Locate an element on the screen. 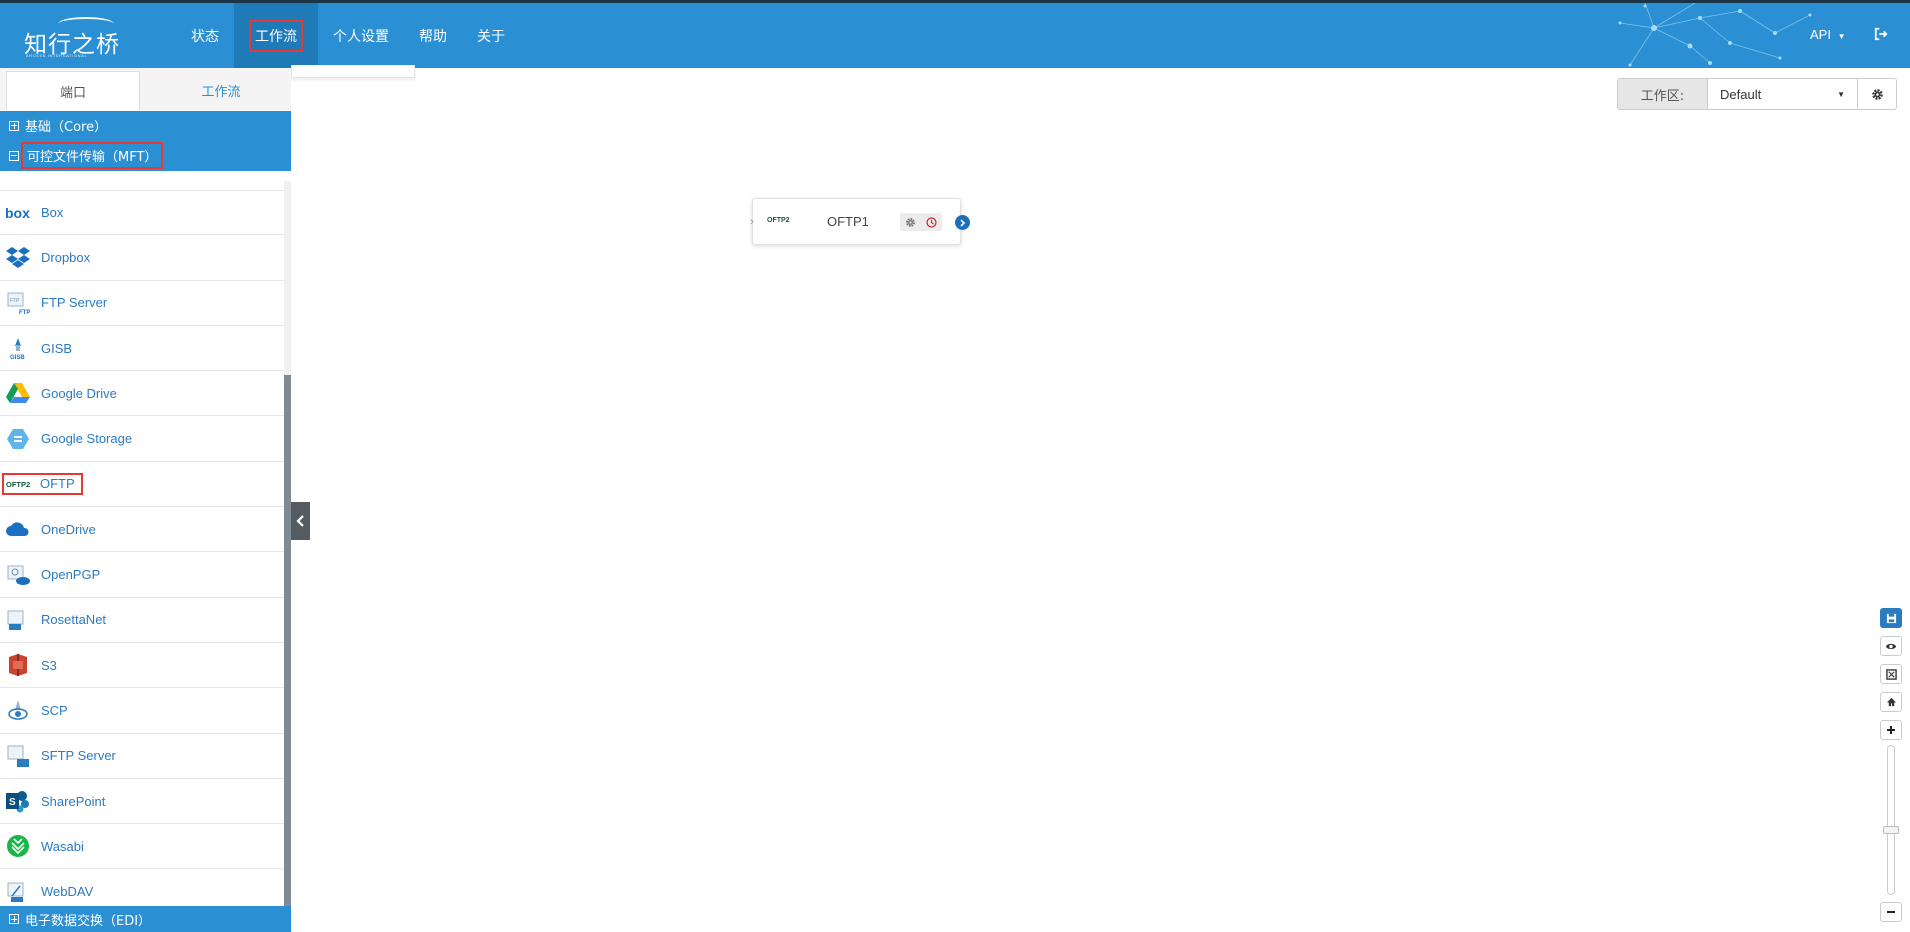 Image resolution: width=1910 pixels, height=932 pixels. save-icon is located at coordinates (1891, 618).